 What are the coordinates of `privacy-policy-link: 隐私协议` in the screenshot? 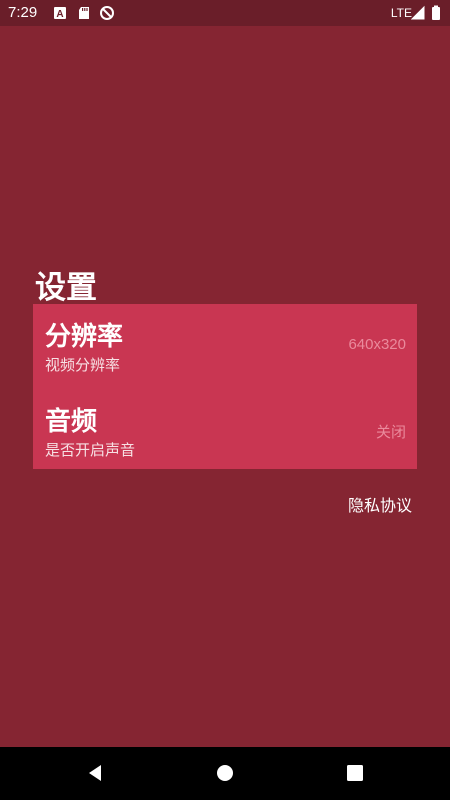 It's located at (380, 504).